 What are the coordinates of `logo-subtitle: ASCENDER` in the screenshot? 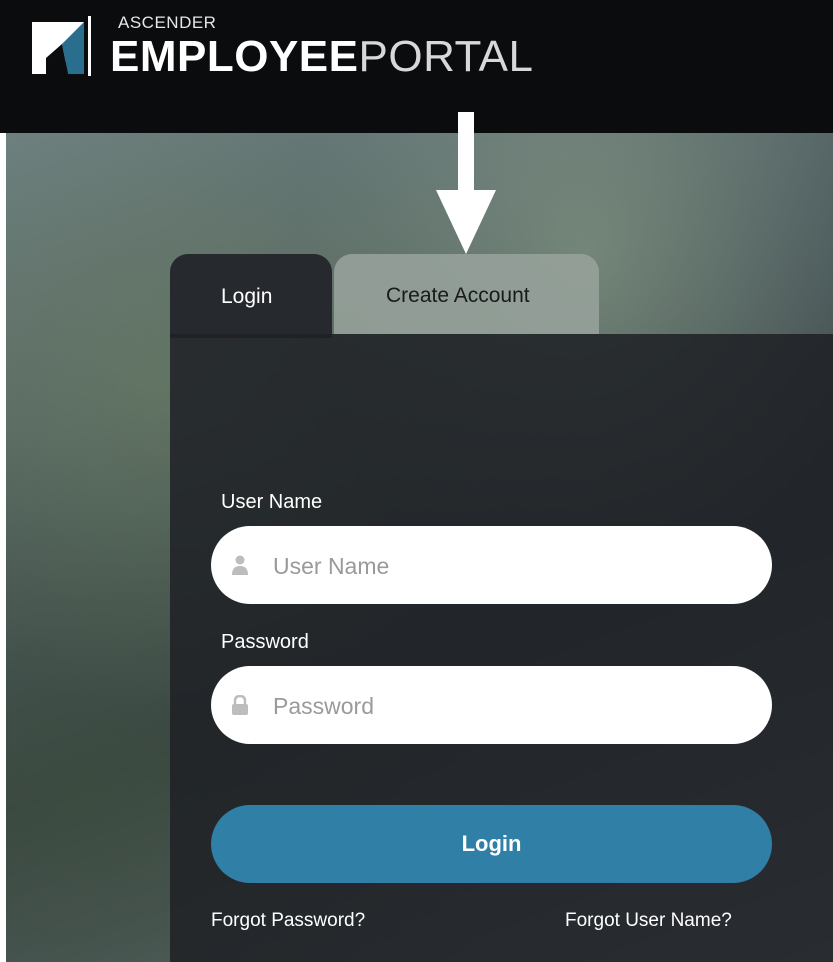 It's located at (167, 22).